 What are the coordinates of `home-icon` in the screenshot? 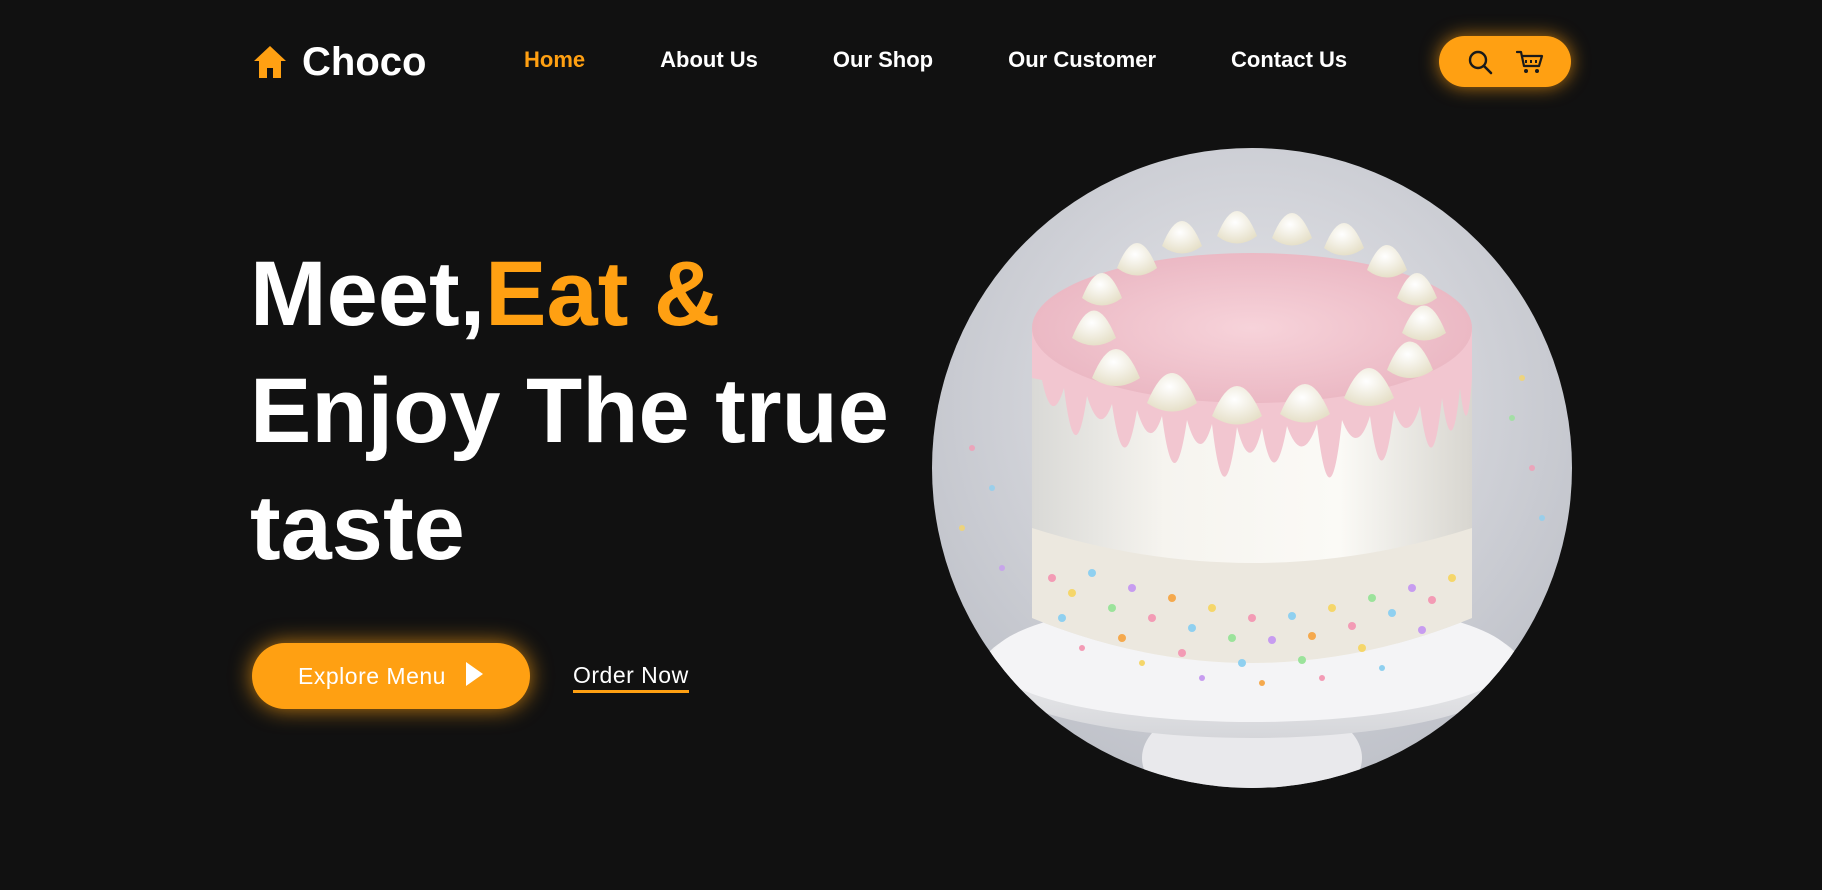 It's located at (270, 62).